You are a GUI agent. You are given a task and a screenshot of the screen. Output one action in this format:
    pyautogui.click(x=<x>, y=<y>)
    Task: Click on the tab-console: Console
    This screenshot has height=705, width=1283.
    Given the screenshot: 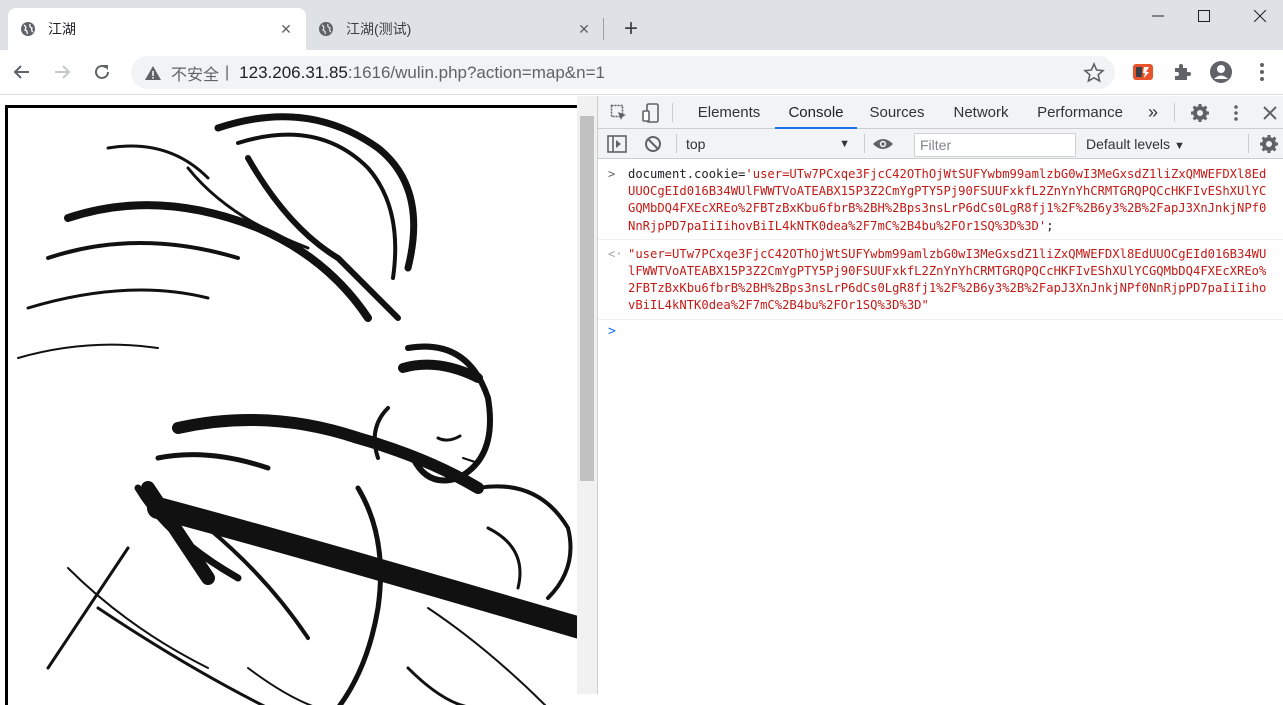 What is the action you would take?
    pyautogui.click(x=816, y=112)
    